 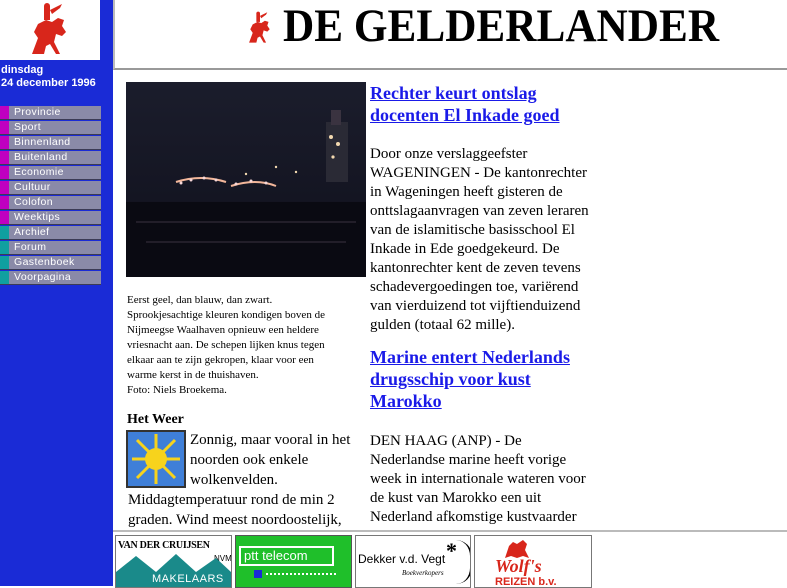 I want to click on caption-line: warme kerst in de thuishaven., so click(x=193, y=375).